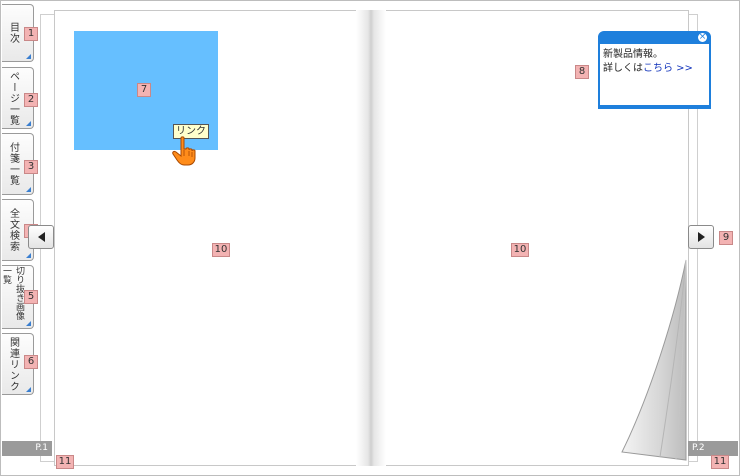 This screenshot has height=476, width=740. I want to click on arrow-left-icon, so click(41, 237).